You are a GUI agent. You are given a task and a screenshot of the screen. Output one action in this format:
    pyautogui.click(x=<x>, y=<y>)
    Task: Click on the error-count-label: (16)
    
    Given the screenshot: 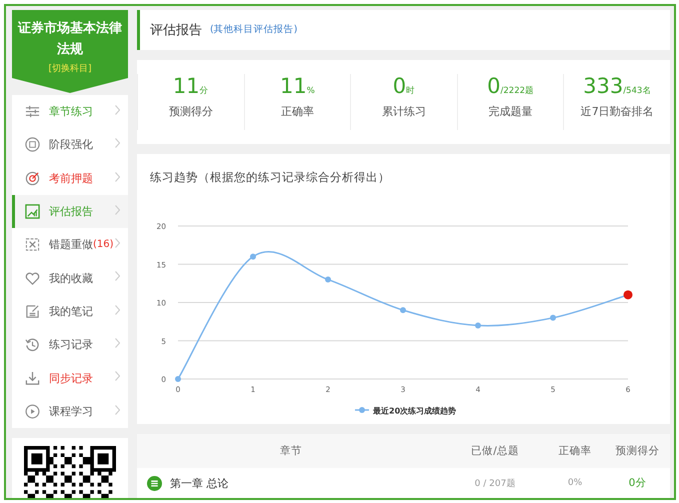 What is the action you would take?
    pyautogui.click(x=103, y=244)
    